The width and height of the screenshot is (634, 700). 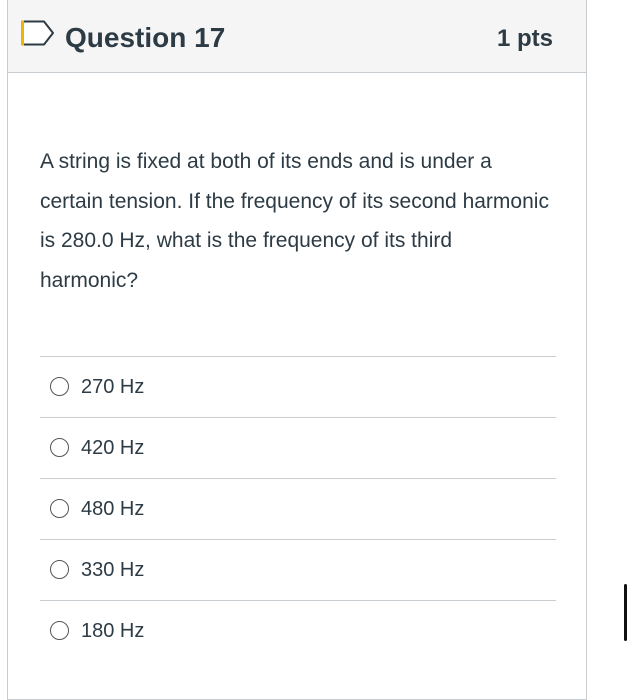 I want to click on answer-option: 420 Hz, so click(x=298, y=447).